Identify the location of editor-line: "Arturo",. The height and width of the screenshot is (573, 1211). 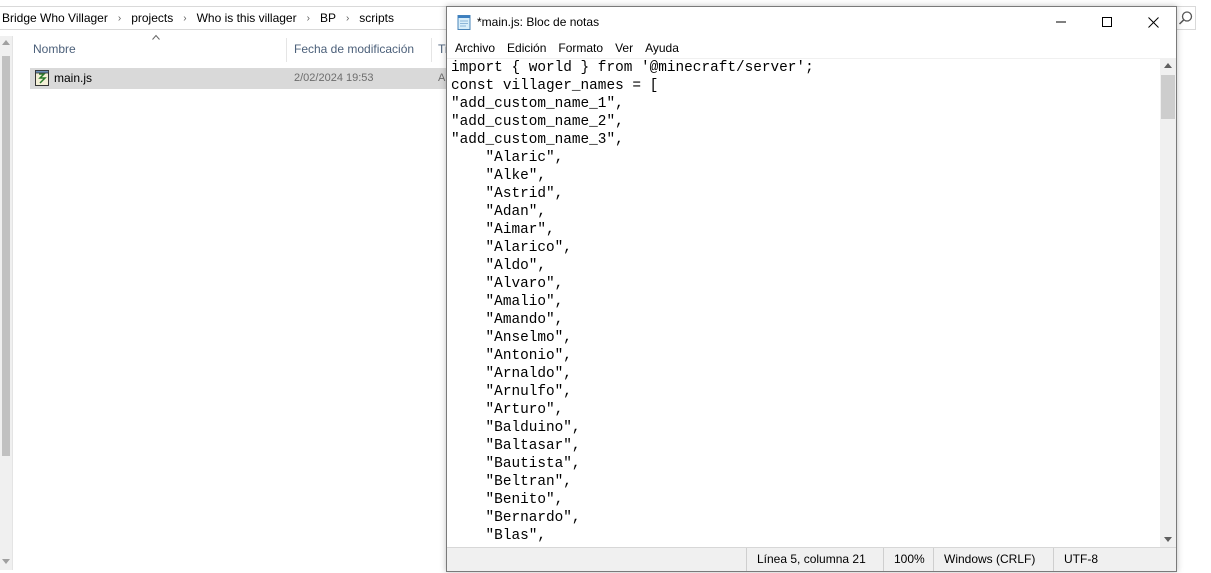
(507, 410).